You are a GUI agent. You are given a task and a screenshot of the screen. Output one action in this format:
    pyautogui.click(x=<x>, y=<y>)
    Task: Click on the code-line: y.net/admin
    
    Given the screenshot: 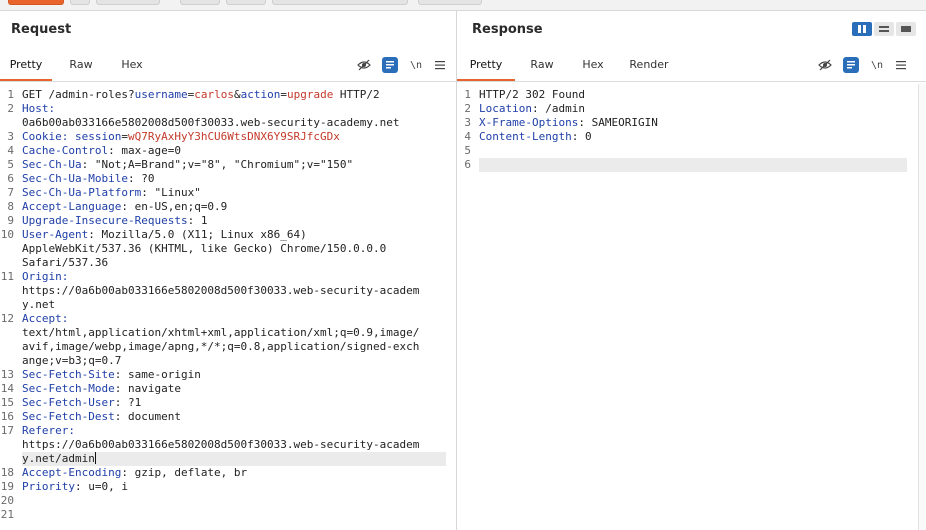 What is the action you would take?
    pyautogui.click(x=59, y=459)
    